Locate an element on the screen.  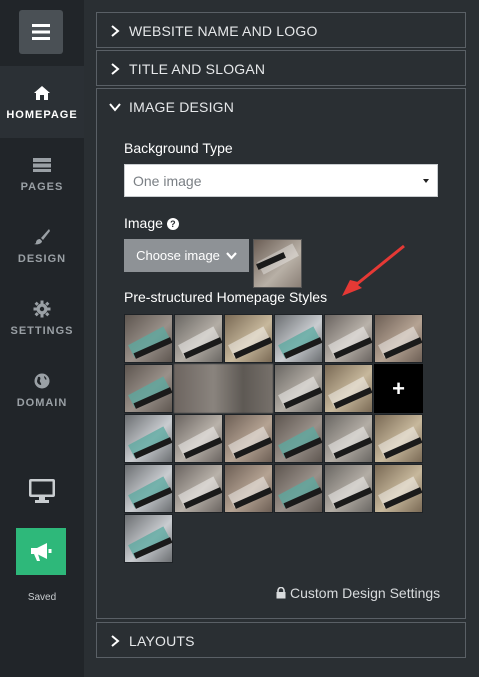
hamburger-icon is located at coordinates (41, 32).